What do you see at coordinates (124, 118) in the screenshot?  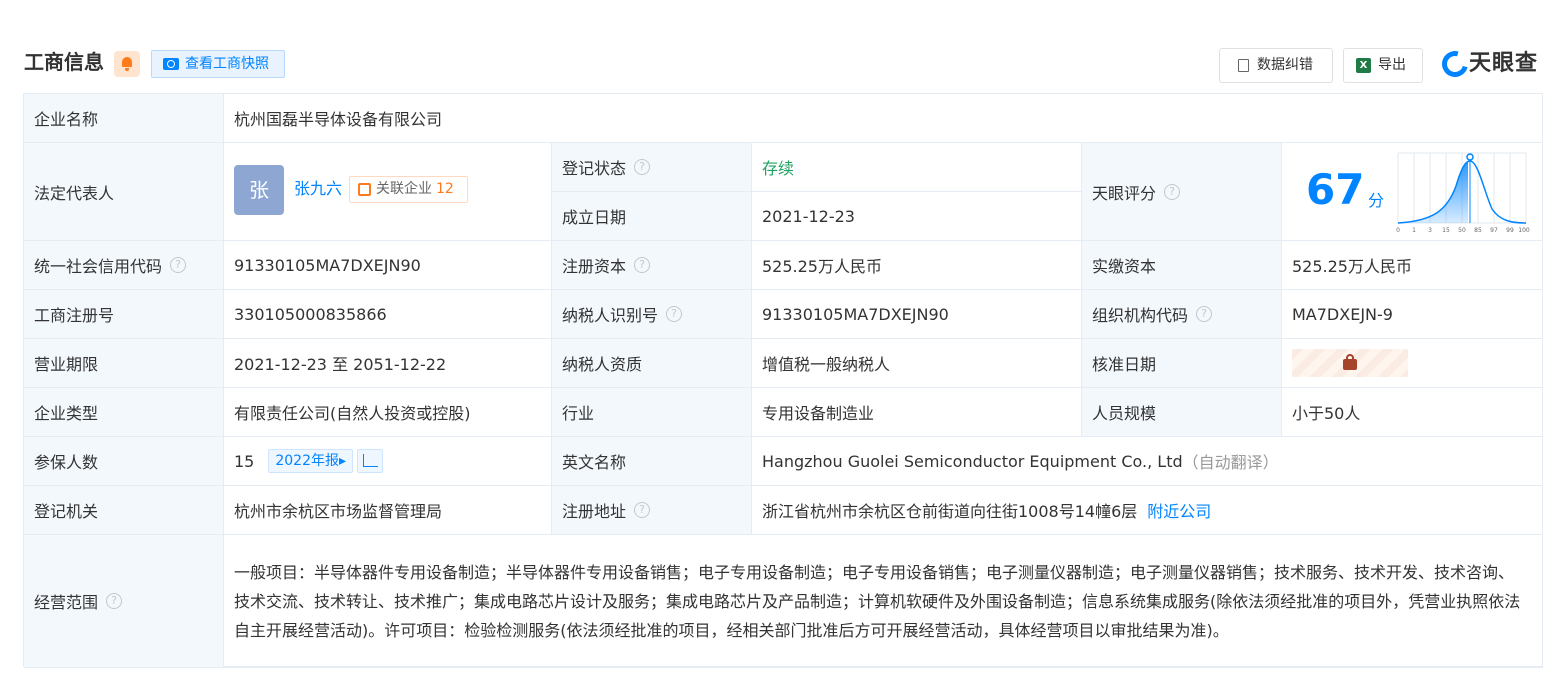 I see `company-name-label: 企业名称` at bounding box center [124, 118].